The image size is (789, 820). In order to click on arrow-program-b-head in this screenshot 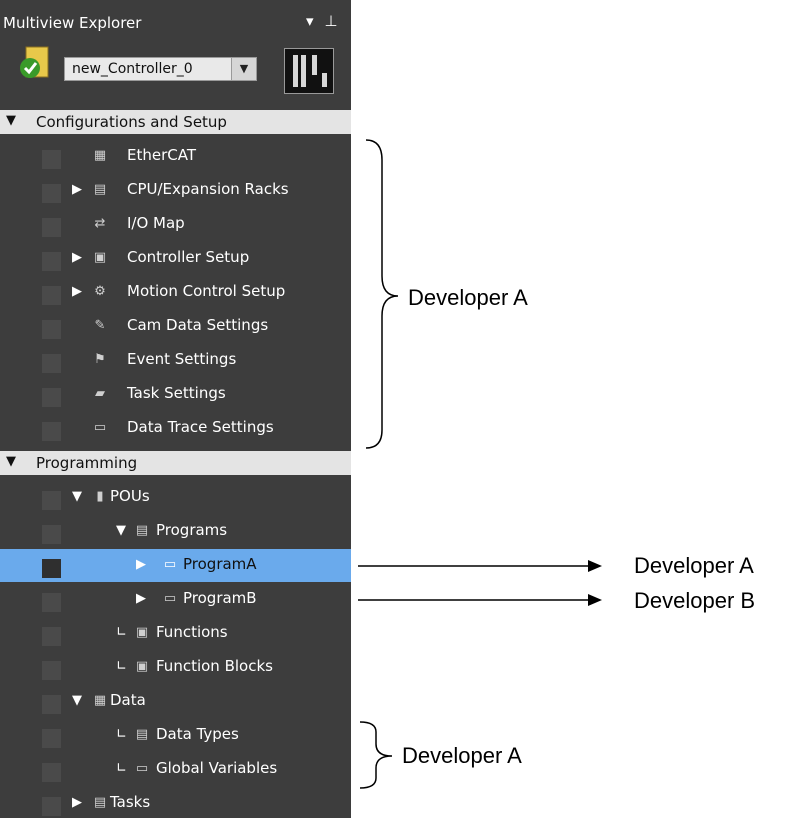, I will do `click(595, 600)`.